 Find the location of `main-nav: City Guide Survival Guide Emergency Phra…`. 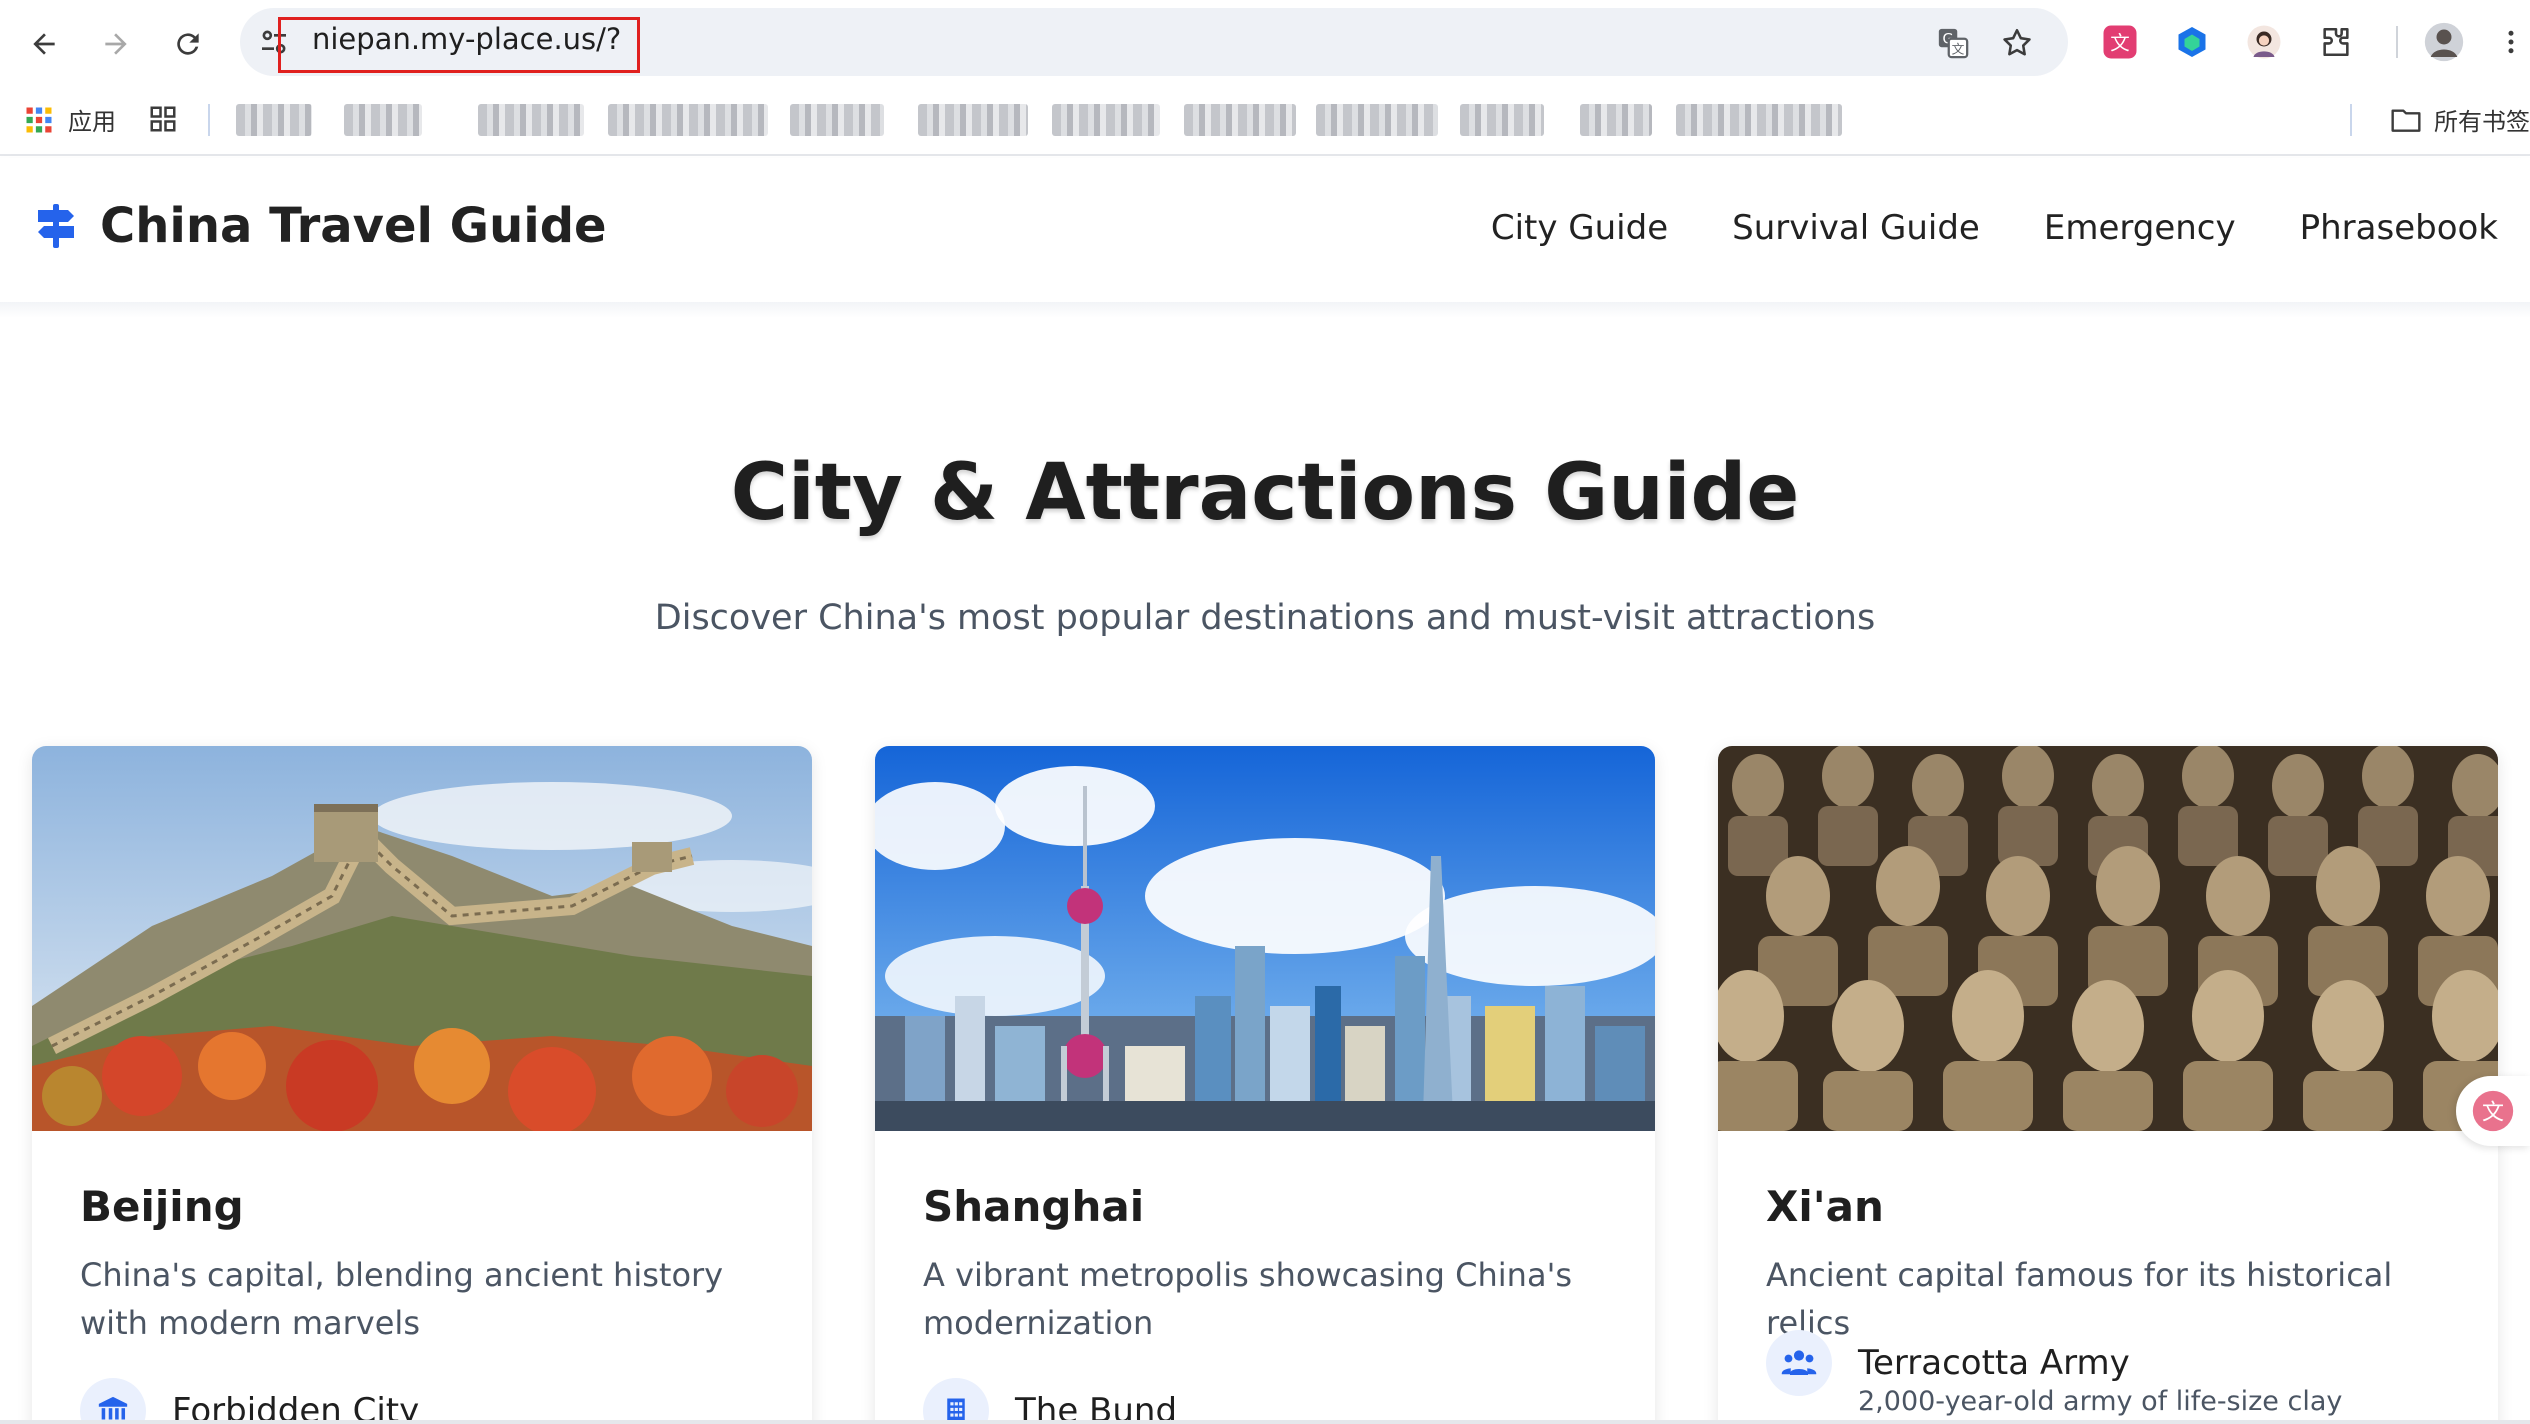

main-nav: City Guide Survival Guide Emergency Phra… is located at coordinates (1994, 228).